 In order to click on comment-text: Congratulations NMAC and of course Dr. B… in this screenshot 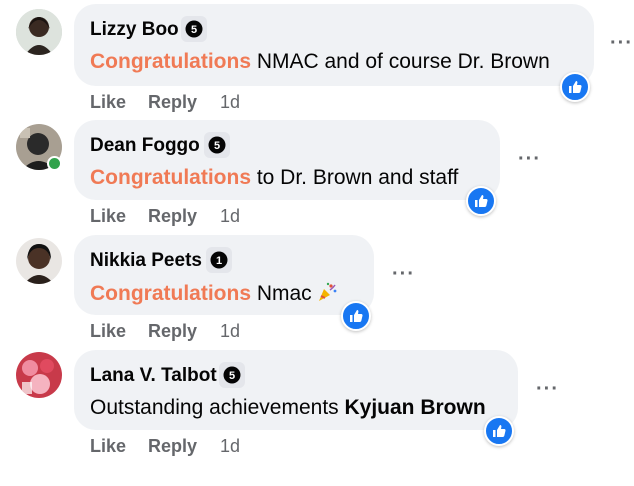, I will do `click(320, 62)`.